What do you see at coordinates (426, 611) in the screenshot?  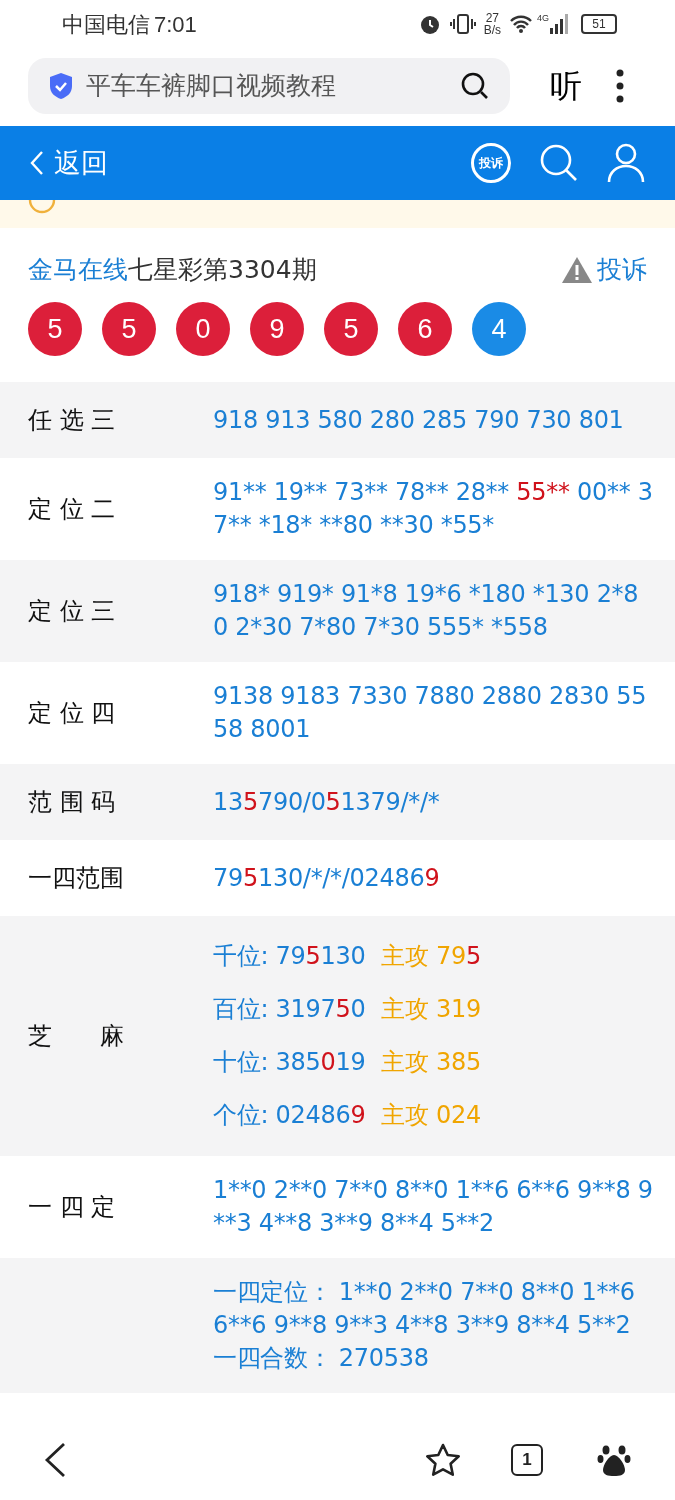 I see `value-text: 918* 919* 91*8 19*6 *180 *130 2*80 2*30 7*80 7*30 555* *558` at bounding box center [426, 611].